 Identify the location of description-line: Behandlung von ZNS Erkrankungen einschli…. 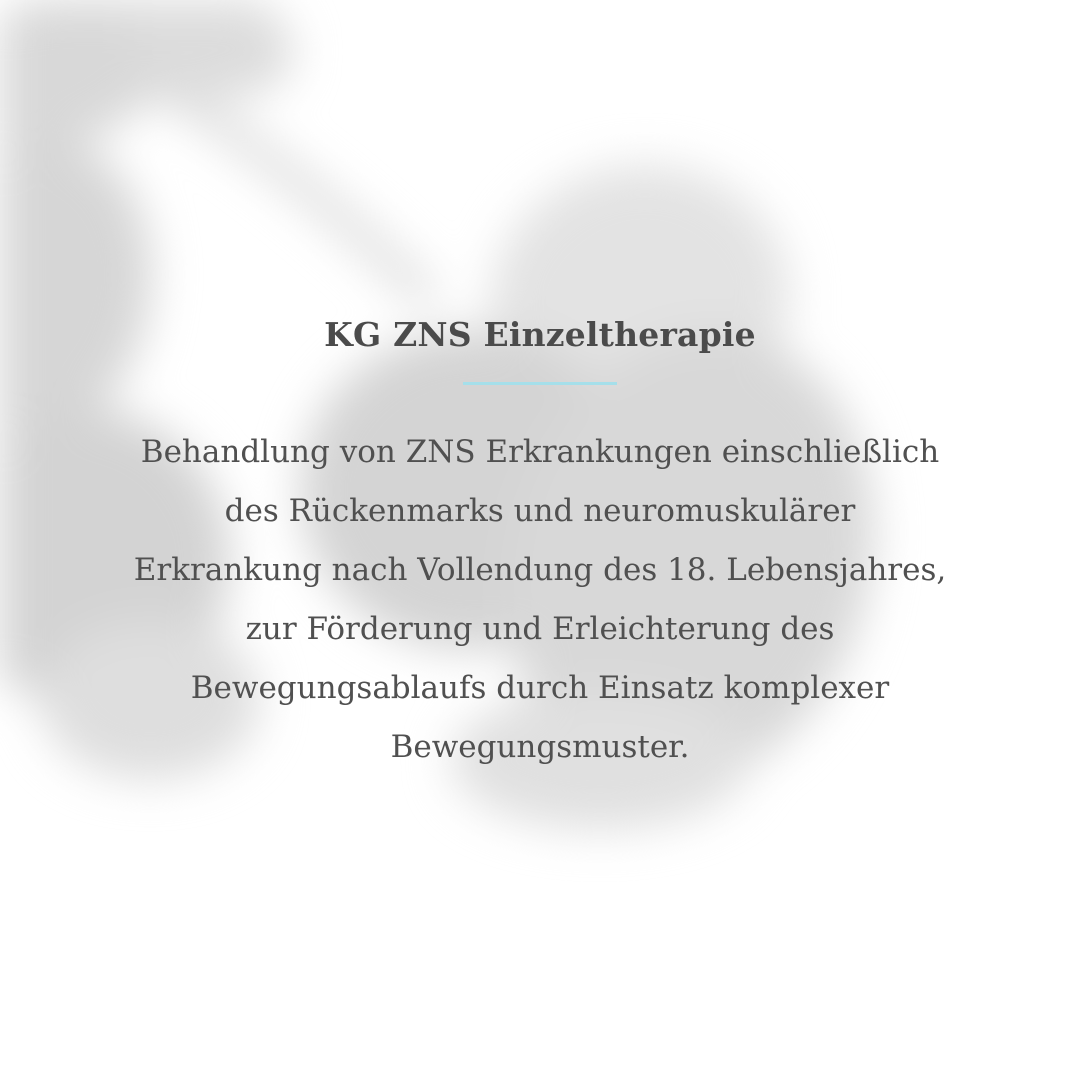
(540, 452).